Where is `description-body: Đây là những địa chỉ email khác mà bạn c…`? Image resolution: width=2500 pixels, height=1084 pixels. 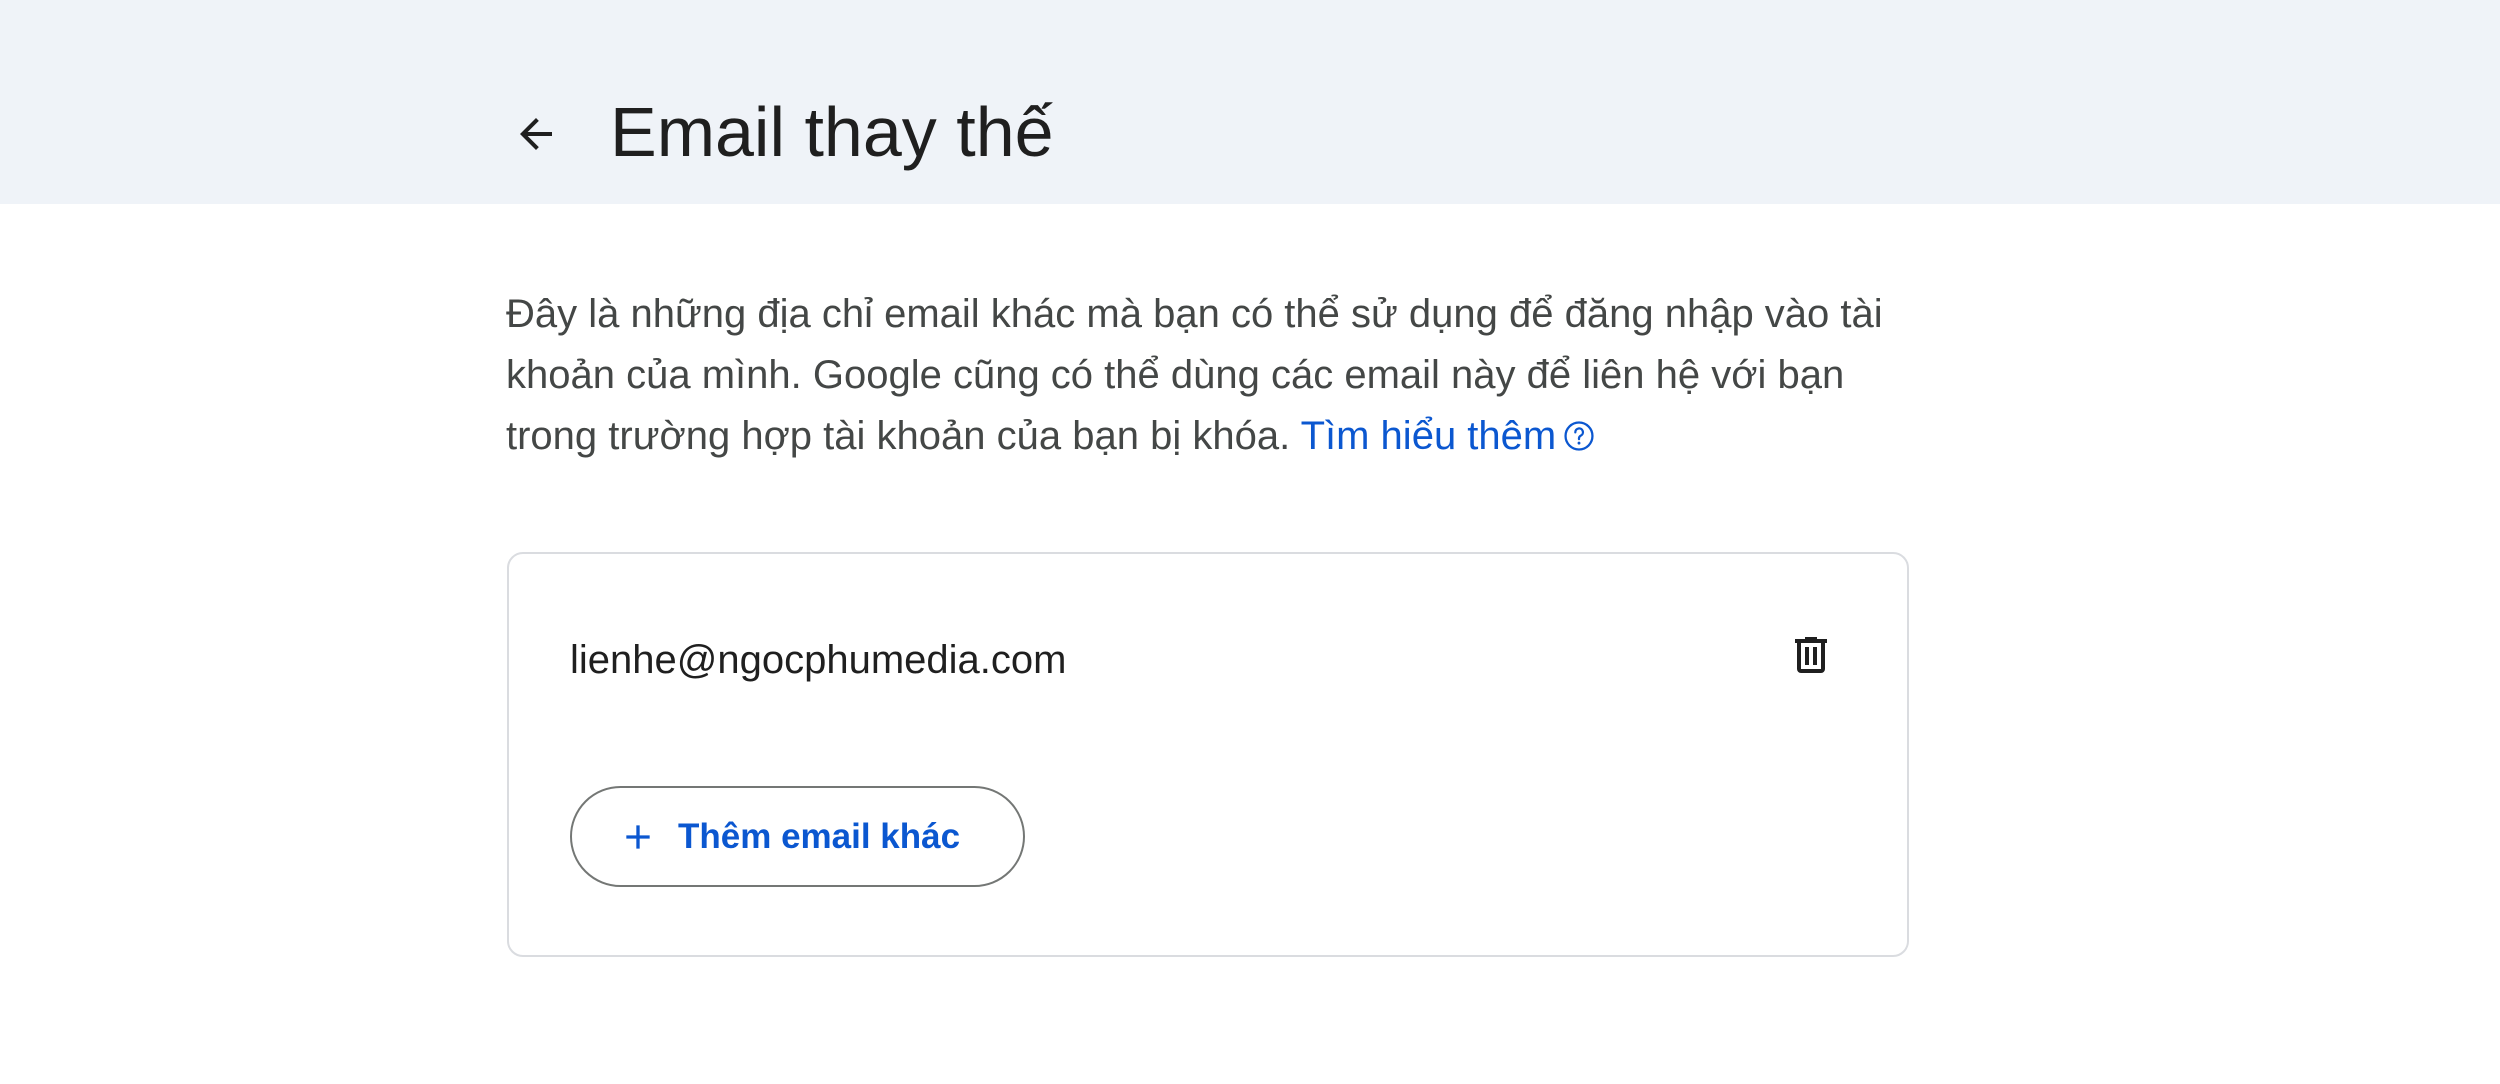
description-body: Đây là những địa chỉ email khác mà bạn c… is located at coordinates (1194, 375).